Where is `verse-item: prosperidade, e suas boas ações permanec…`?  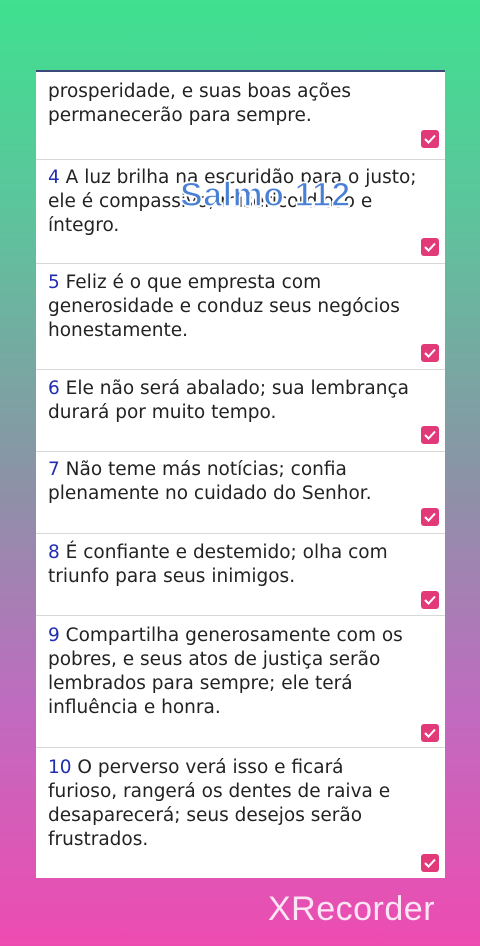
verse-item: prosperidade, e suas boas ações permanec… is located at coordinates (240, 116).